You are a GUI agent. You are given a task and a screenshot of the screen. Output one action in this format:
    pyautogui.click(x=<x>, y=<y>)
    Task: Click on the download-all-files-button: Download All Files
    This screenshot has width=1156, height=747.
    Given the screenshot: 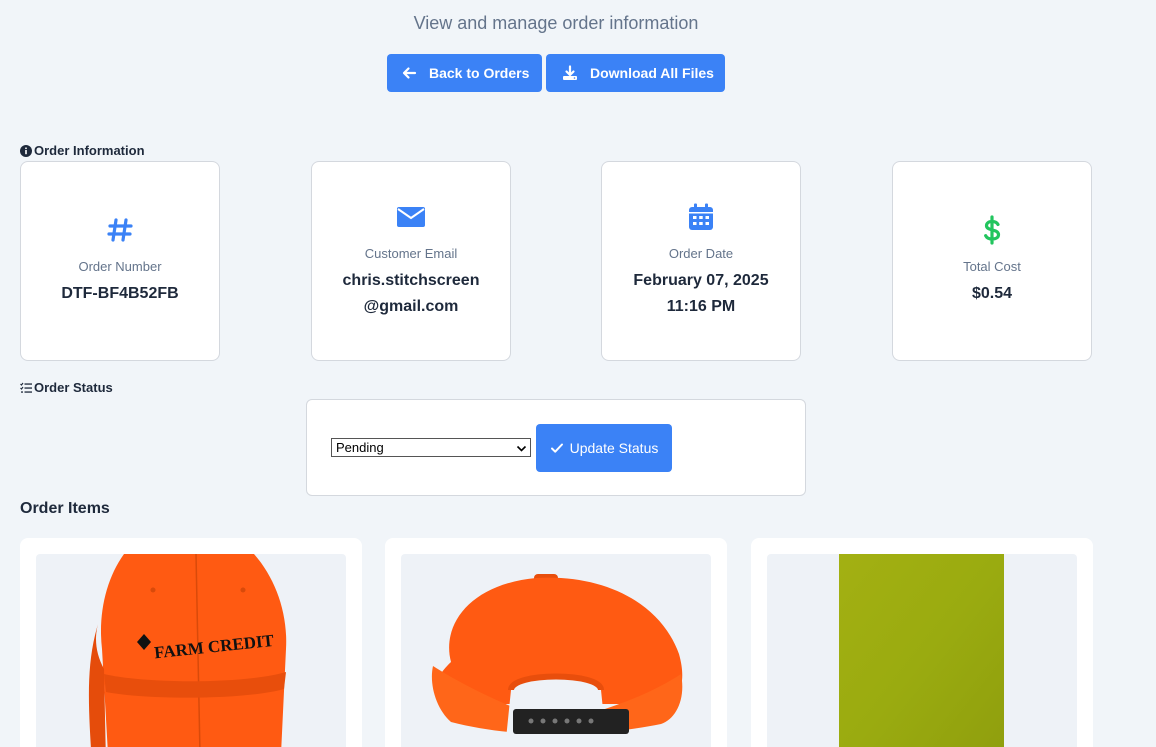 What is the action you would take?
    pyautogui.click(x=635, y=73)
    